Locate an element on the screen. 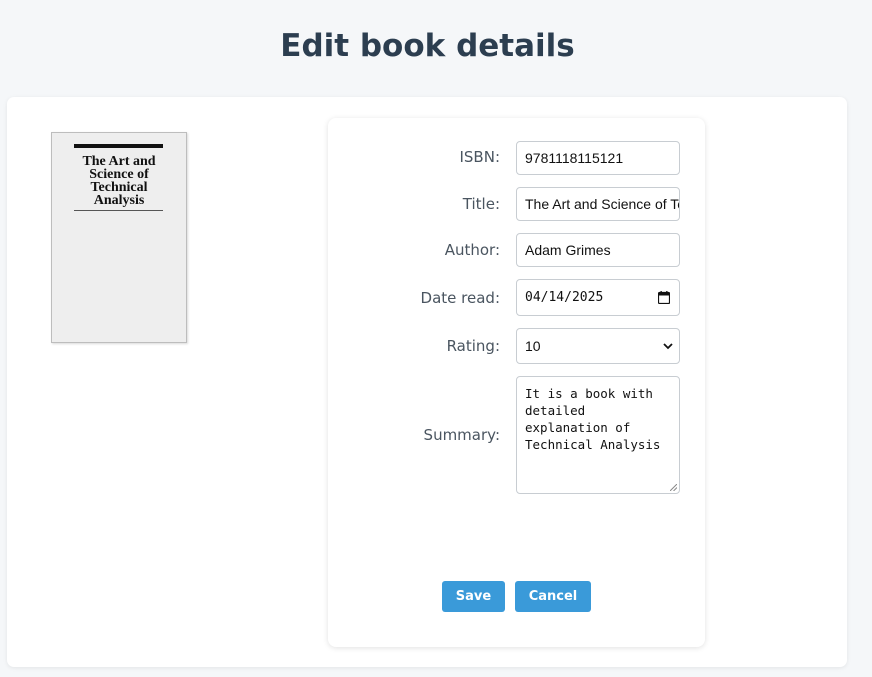 The width and height of the screenshot is (872, 677). rating-label: Rating: is located at coordinates (473, 346).